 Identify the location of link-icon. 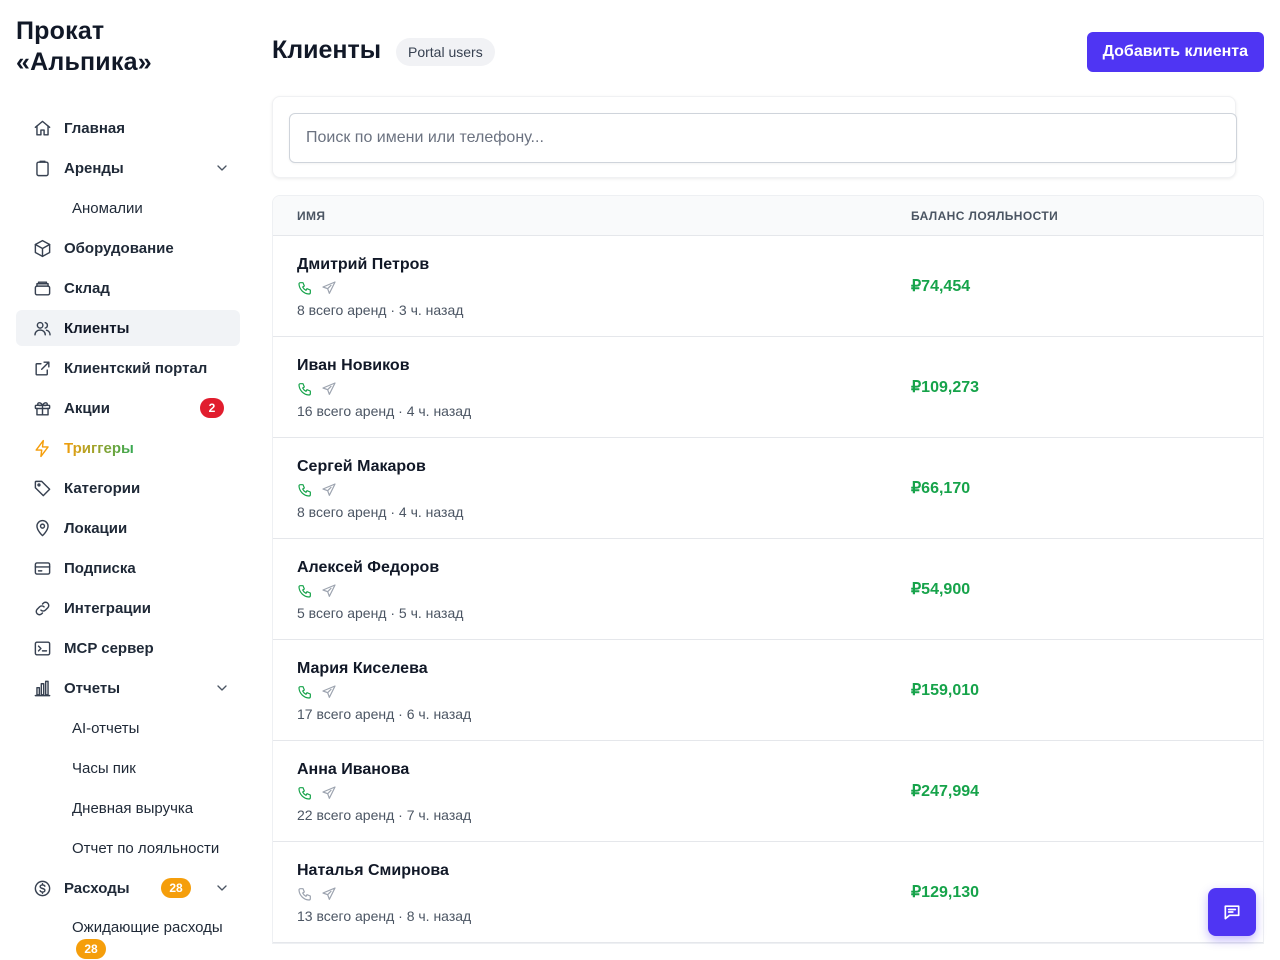
(42, 608).